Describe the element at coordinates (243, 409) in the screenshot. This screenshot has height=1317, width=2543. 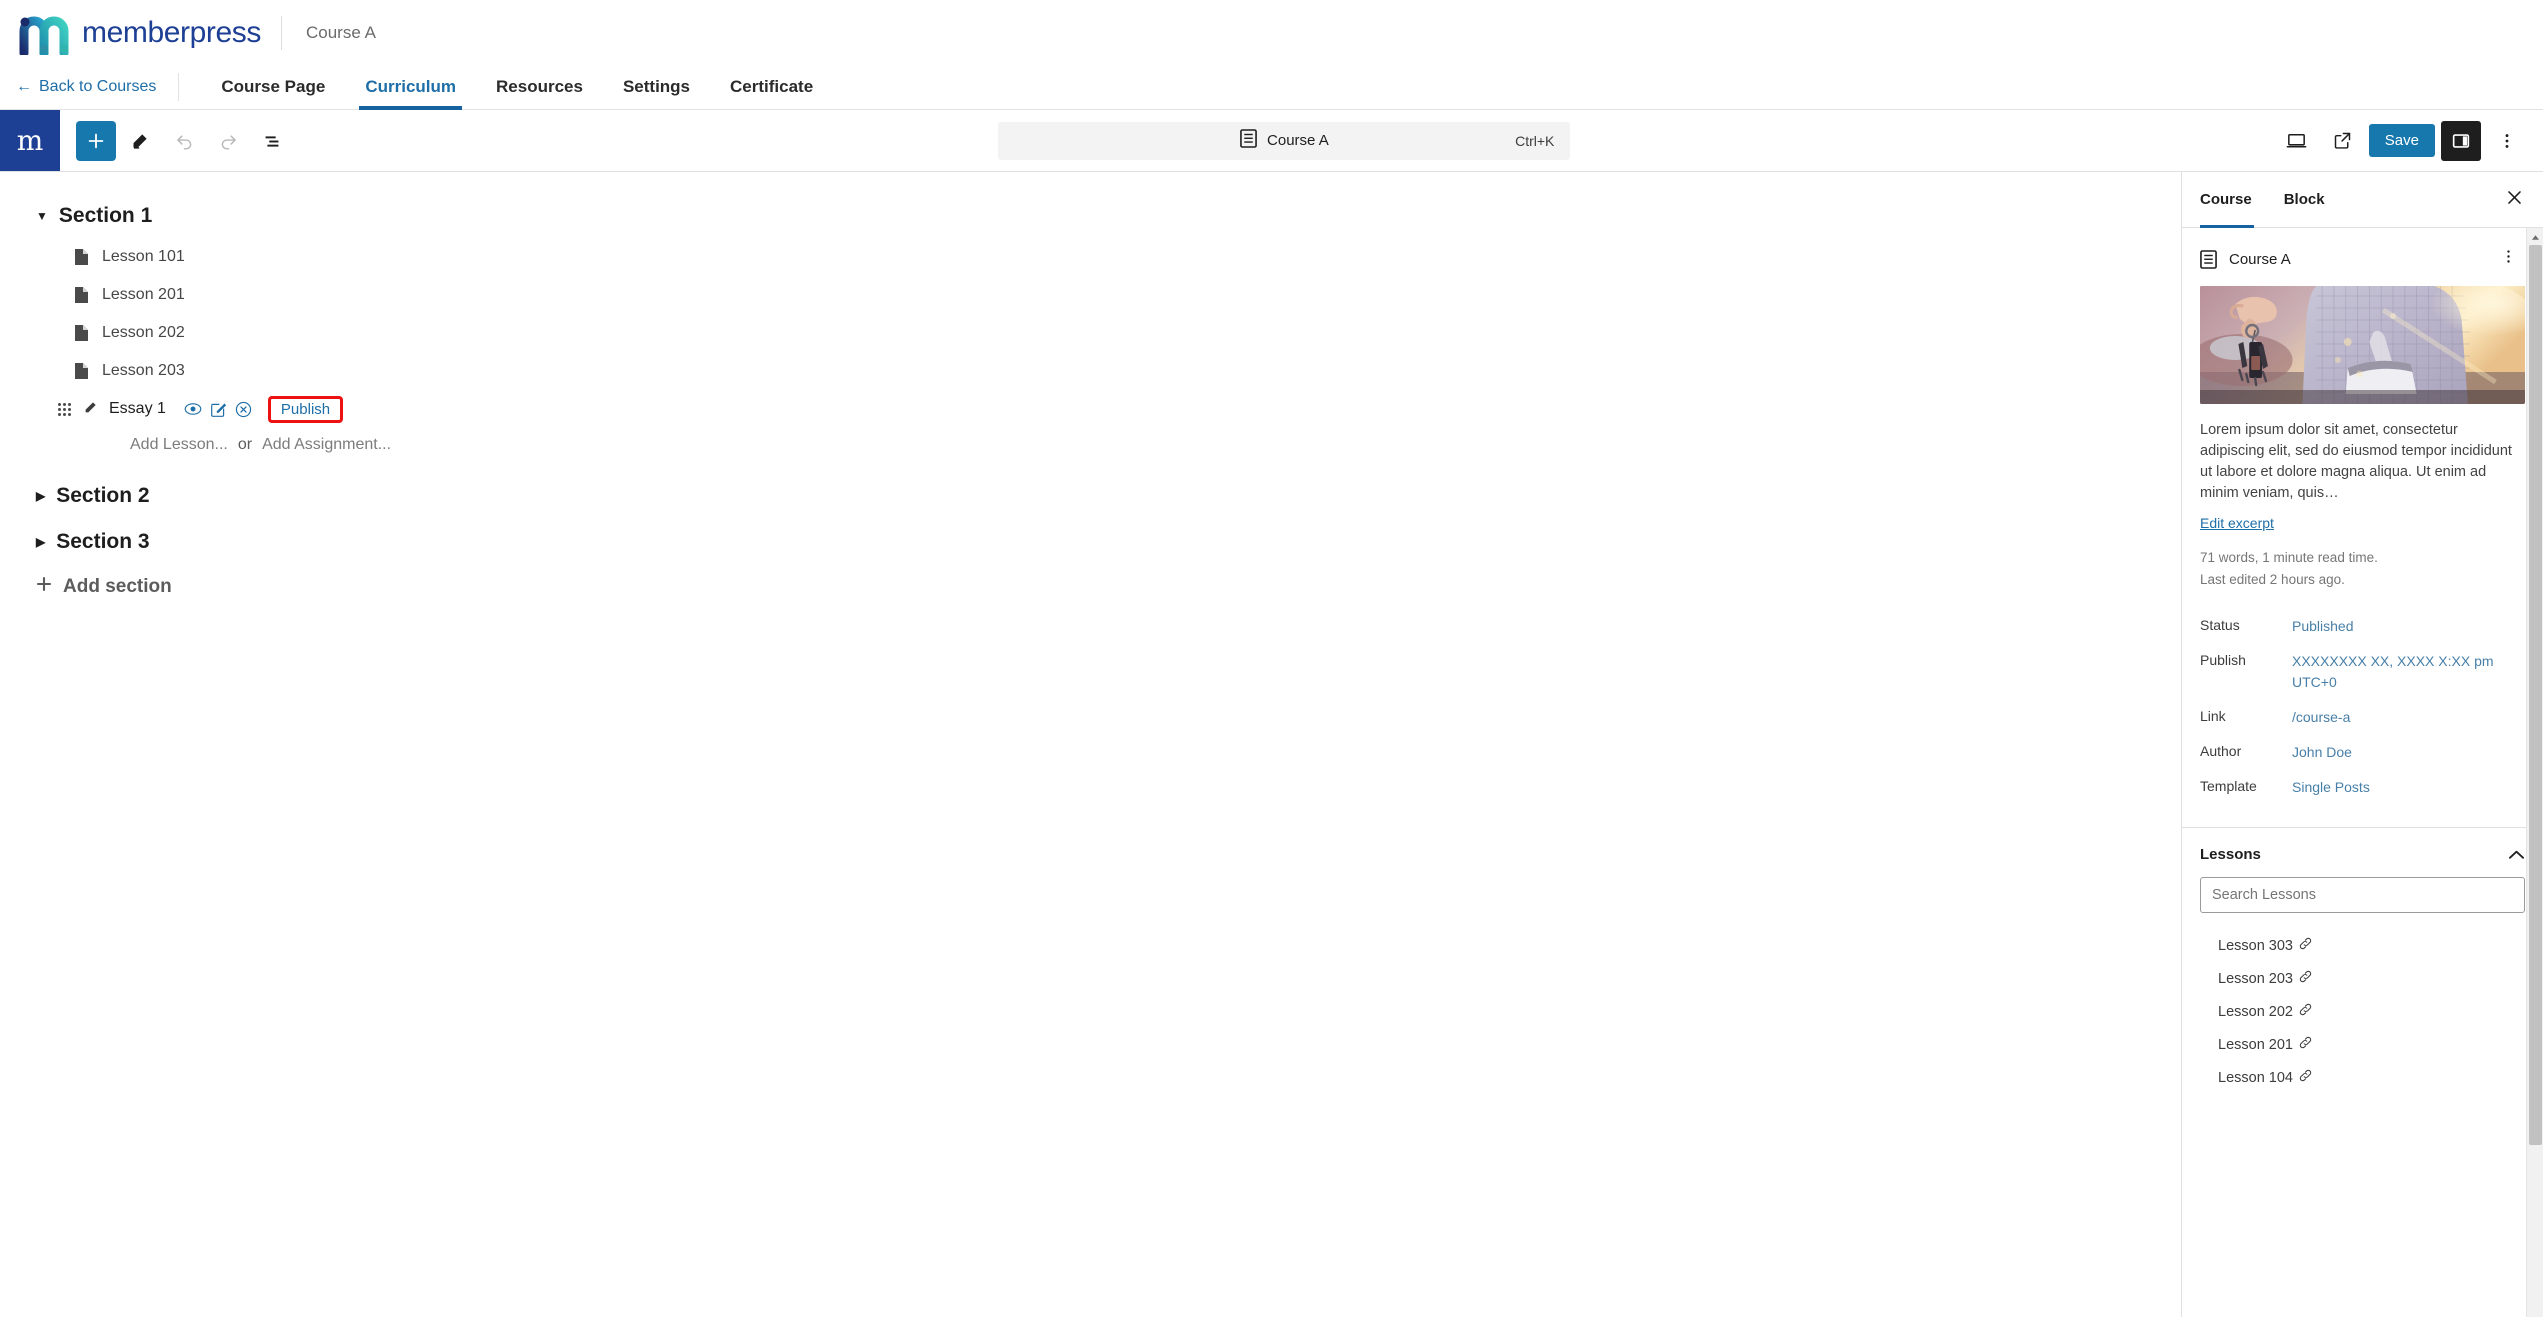
I see `delete-circle-icon` at that location.